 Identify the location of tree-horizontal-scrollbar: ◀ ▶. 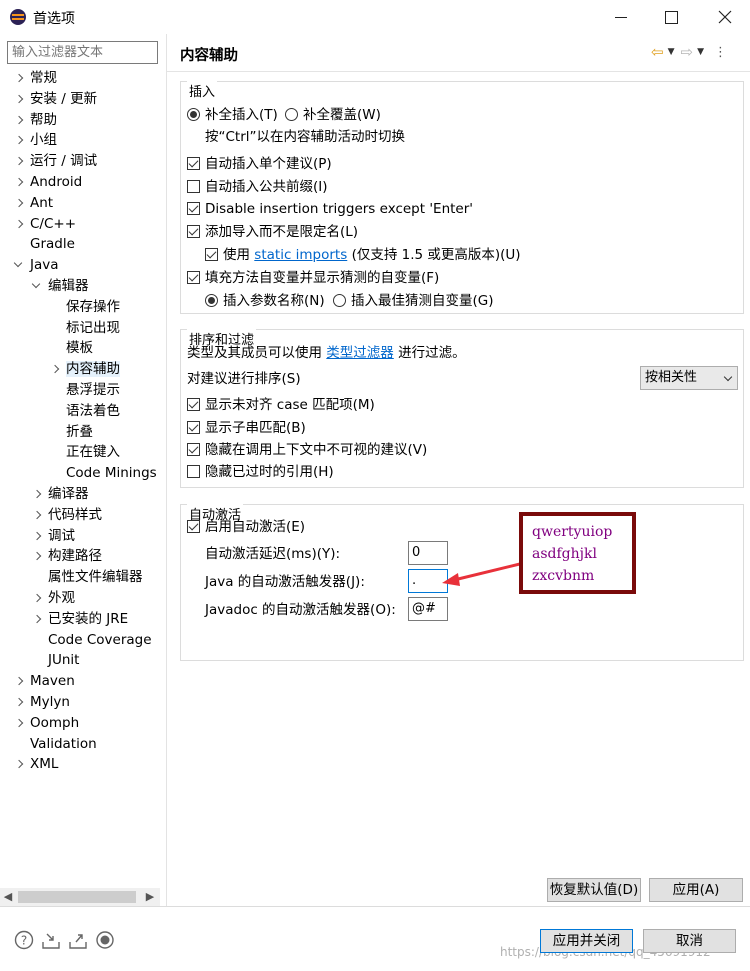
(80, 897).